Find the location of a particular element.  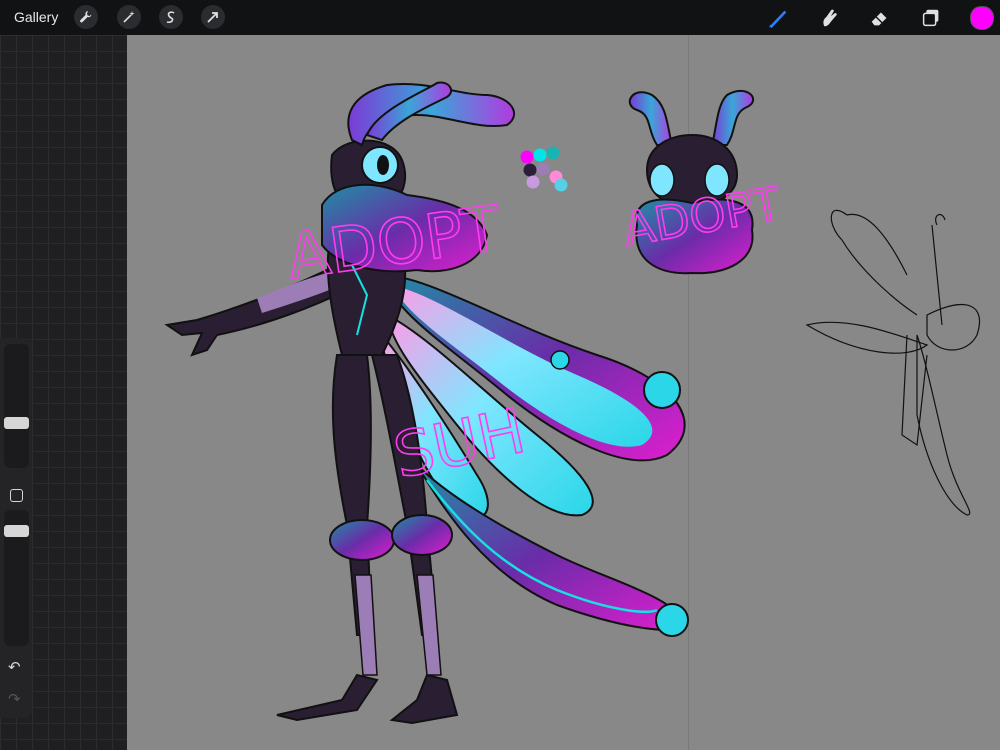

current-color-swatch is located at coordinates (982, 18).